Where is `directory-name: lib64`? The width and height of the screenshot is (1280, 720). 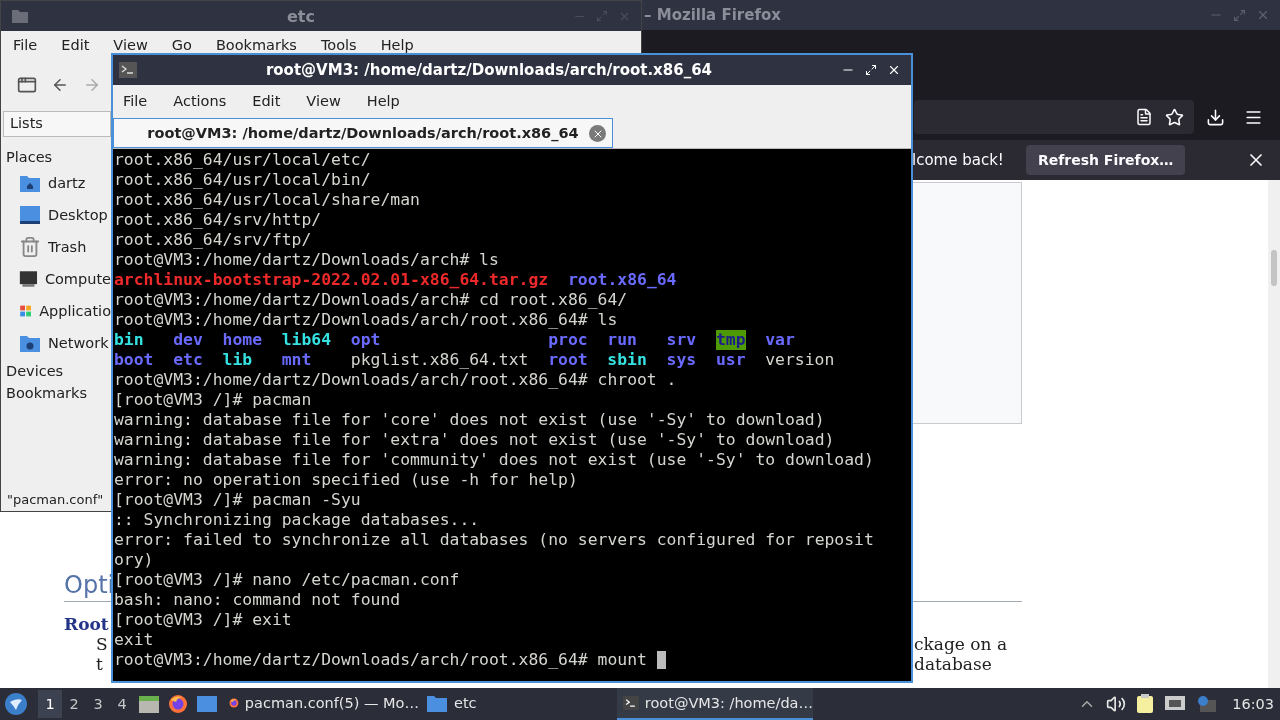
directory-name: lib64 is located at coordinates (306, 340).